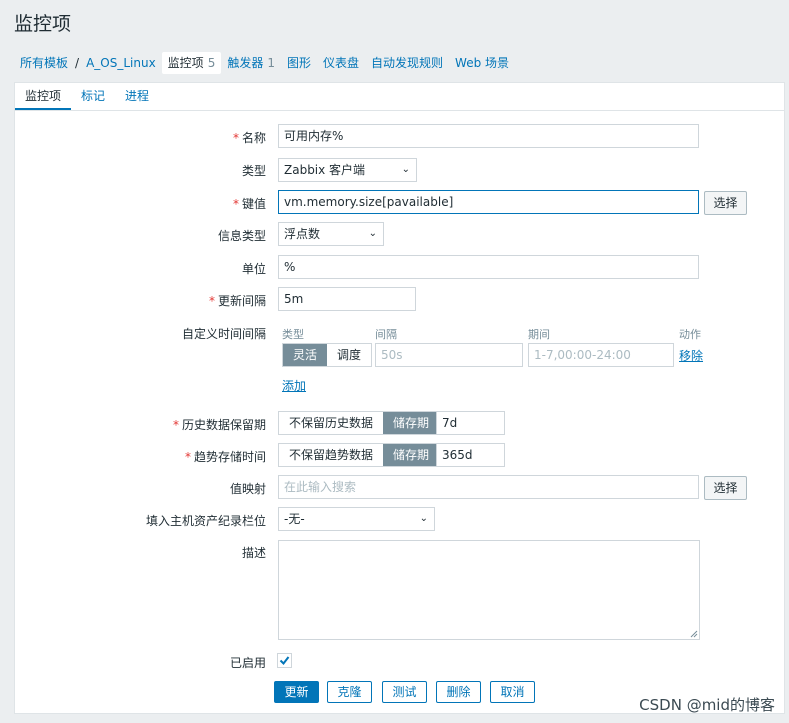 This screenshot has width=789, height=723. What do you see at coordinates (488, 202) in the screenshot?
I see `key-input: vm.memory.size[pavailable]` at bounding box center [488, 202].